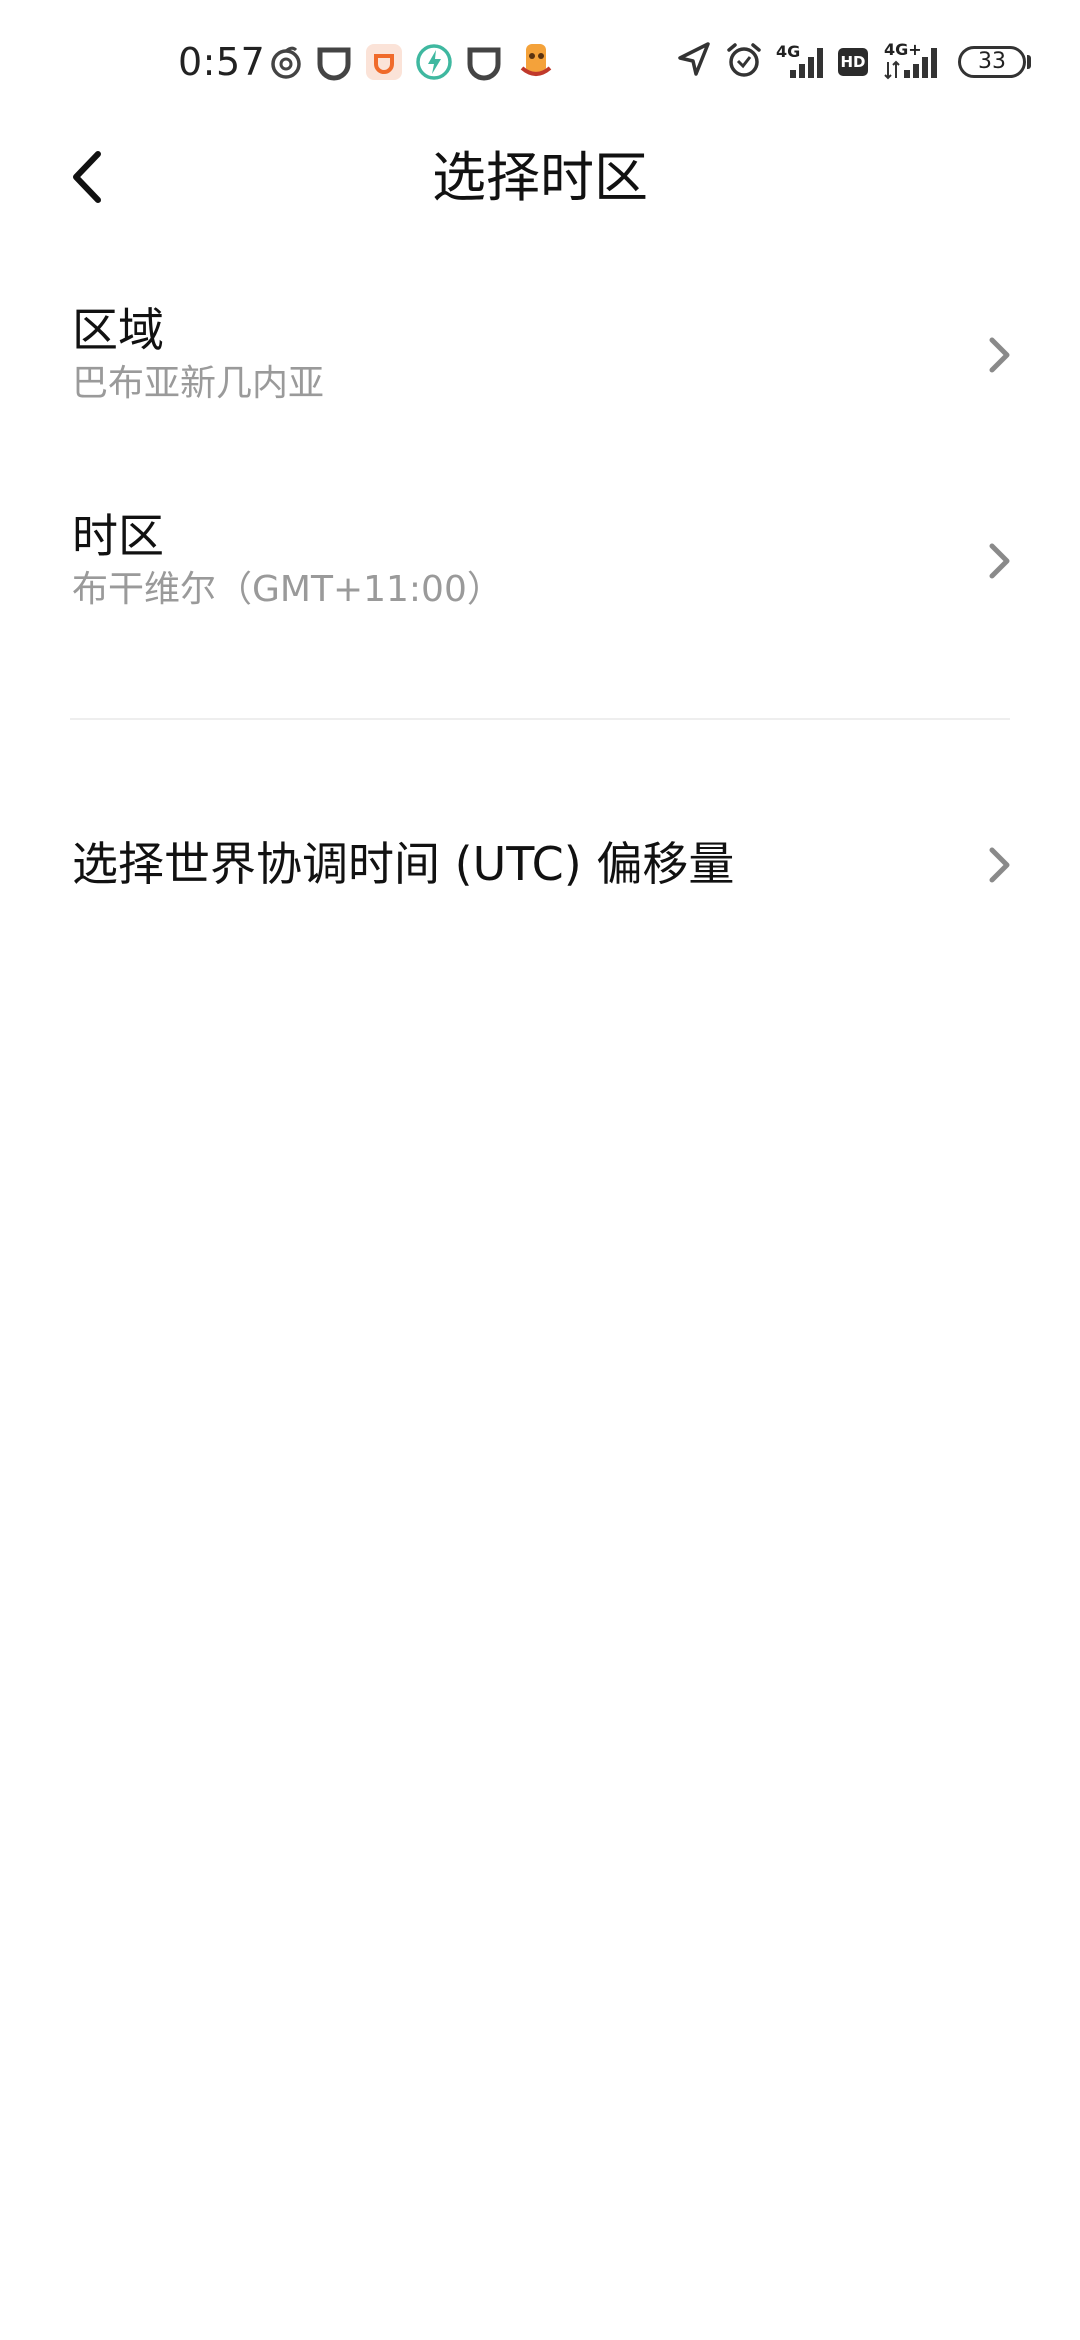 The image size is (1080, 2340). What do you see at coordinates (403, 864) in the screenshot?
I see `utc-offset-title: 选择世界协调时间 (UTC) 偏移量` at bounding box center [403, 864].